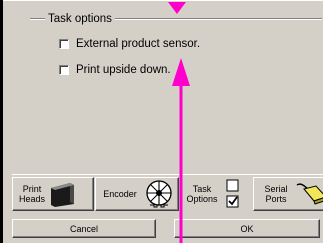  I want to click on print-upside-down-label: Print upside down., so click(123, 70).